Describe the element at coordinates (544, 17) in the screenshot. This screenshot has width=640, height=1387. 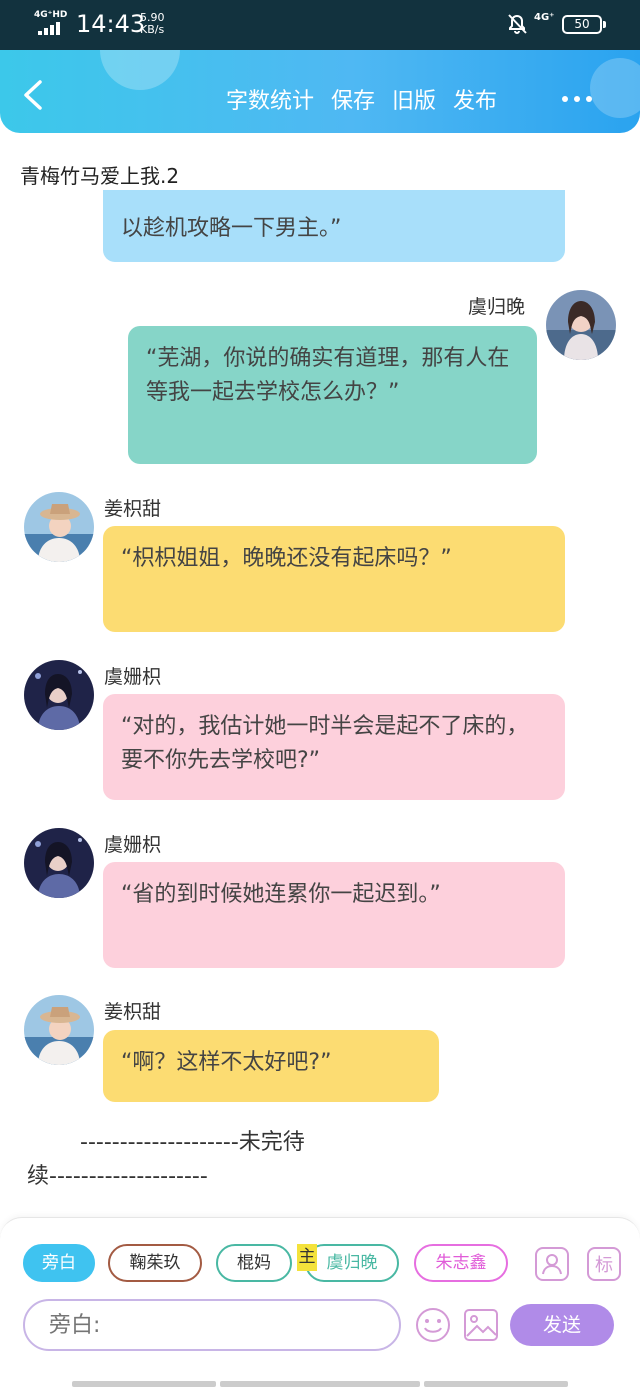
I see `network-indicator-2: 4G⁺` at that location.